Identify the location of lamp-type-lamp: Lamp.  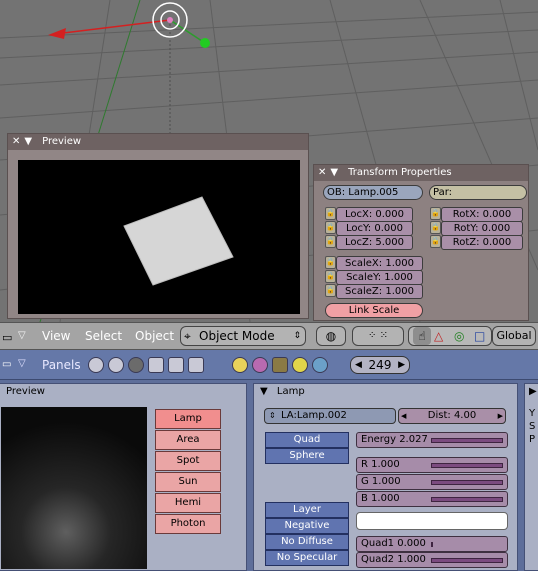
(188, 419).